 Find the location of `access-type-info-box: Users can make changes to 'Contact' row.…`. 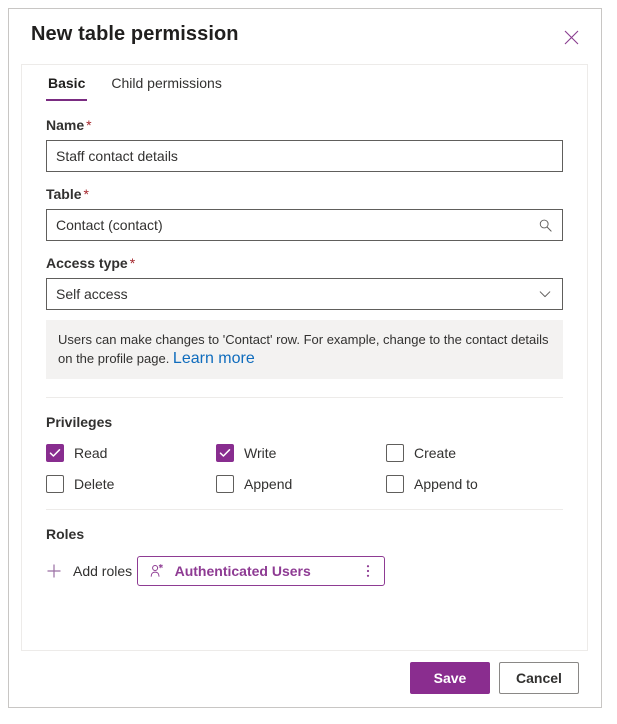

access-type-info-box: Users can make changes to 'Contact' row.… is located at coordinates (304, 349).